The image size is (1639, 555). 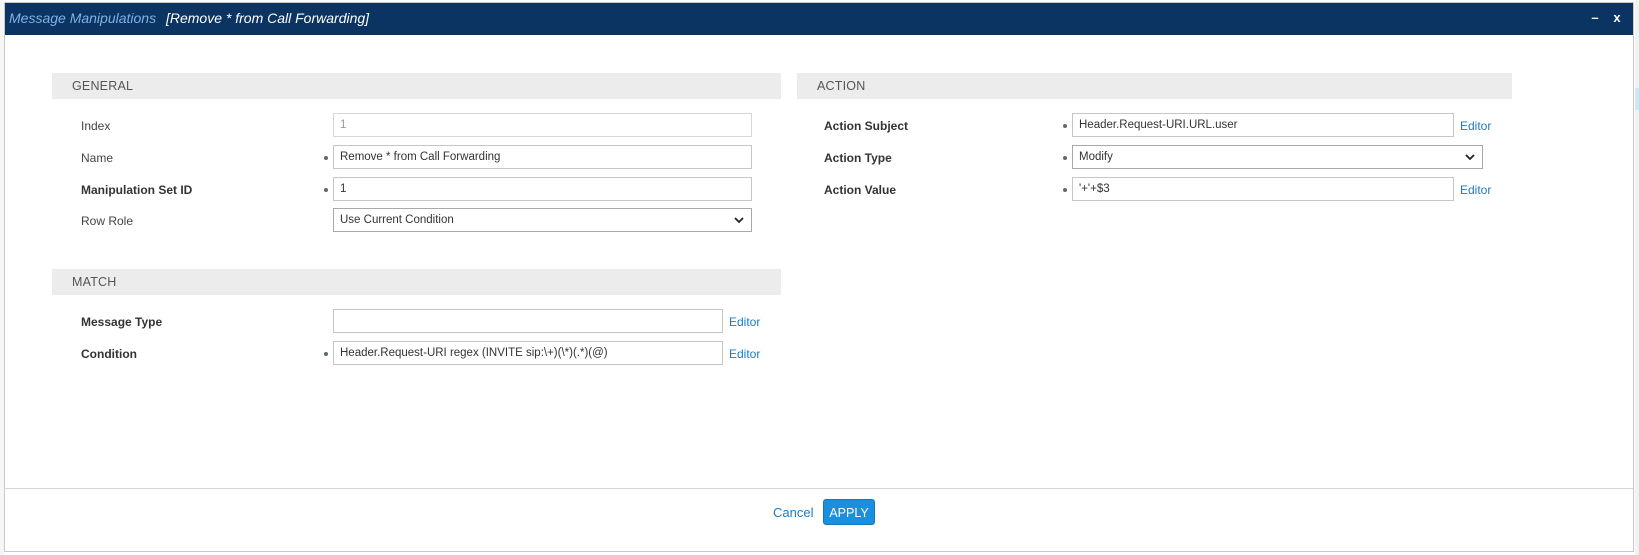 I want to click on row-role-value: Use Current Condition, so click(x=397, y=220).